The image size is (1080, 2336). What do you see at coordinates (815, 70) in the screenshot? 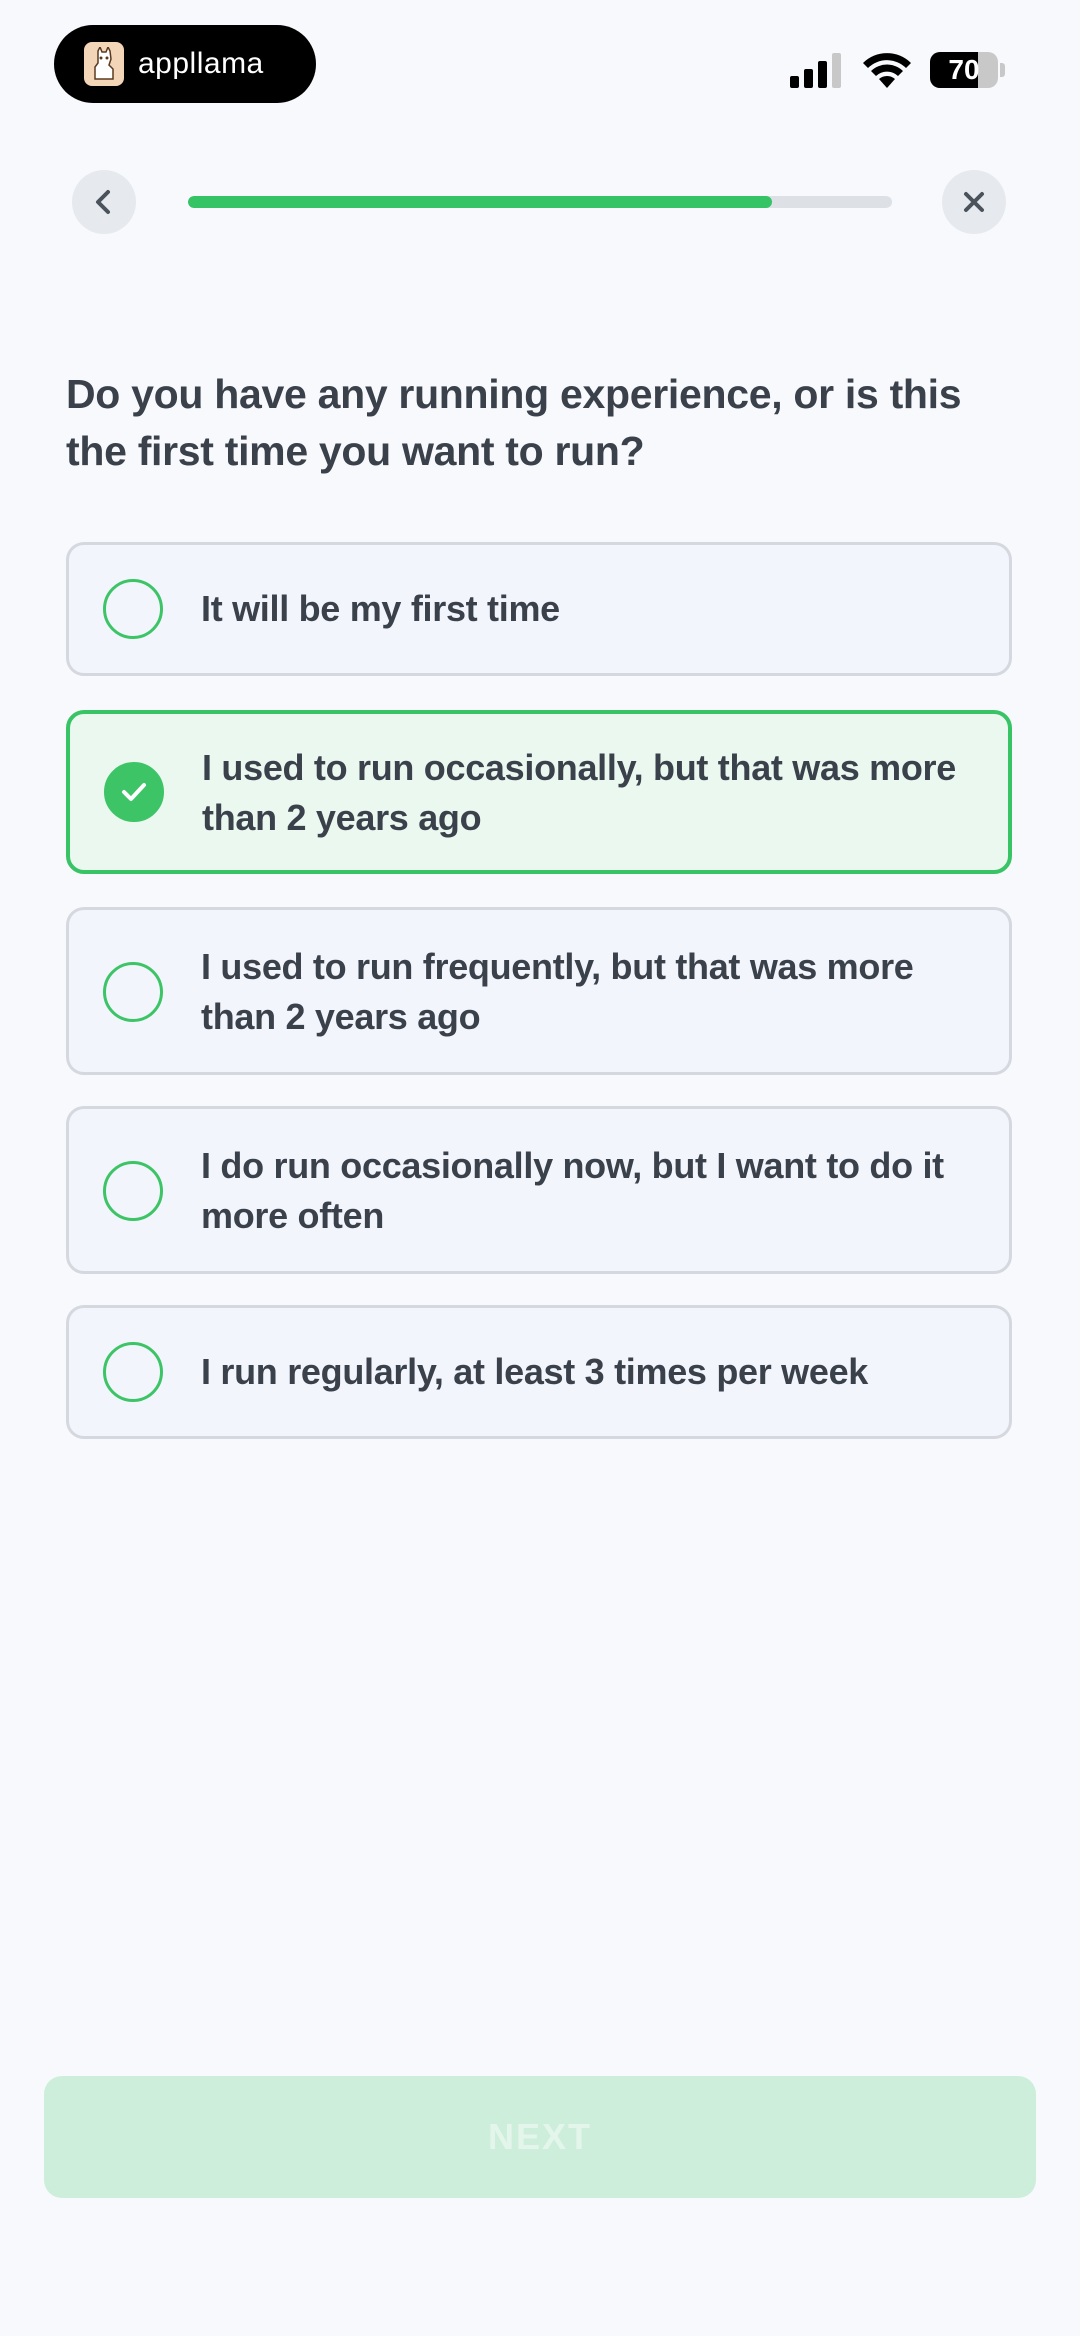
I see `signal-icon` at bounding box center [815, 70].